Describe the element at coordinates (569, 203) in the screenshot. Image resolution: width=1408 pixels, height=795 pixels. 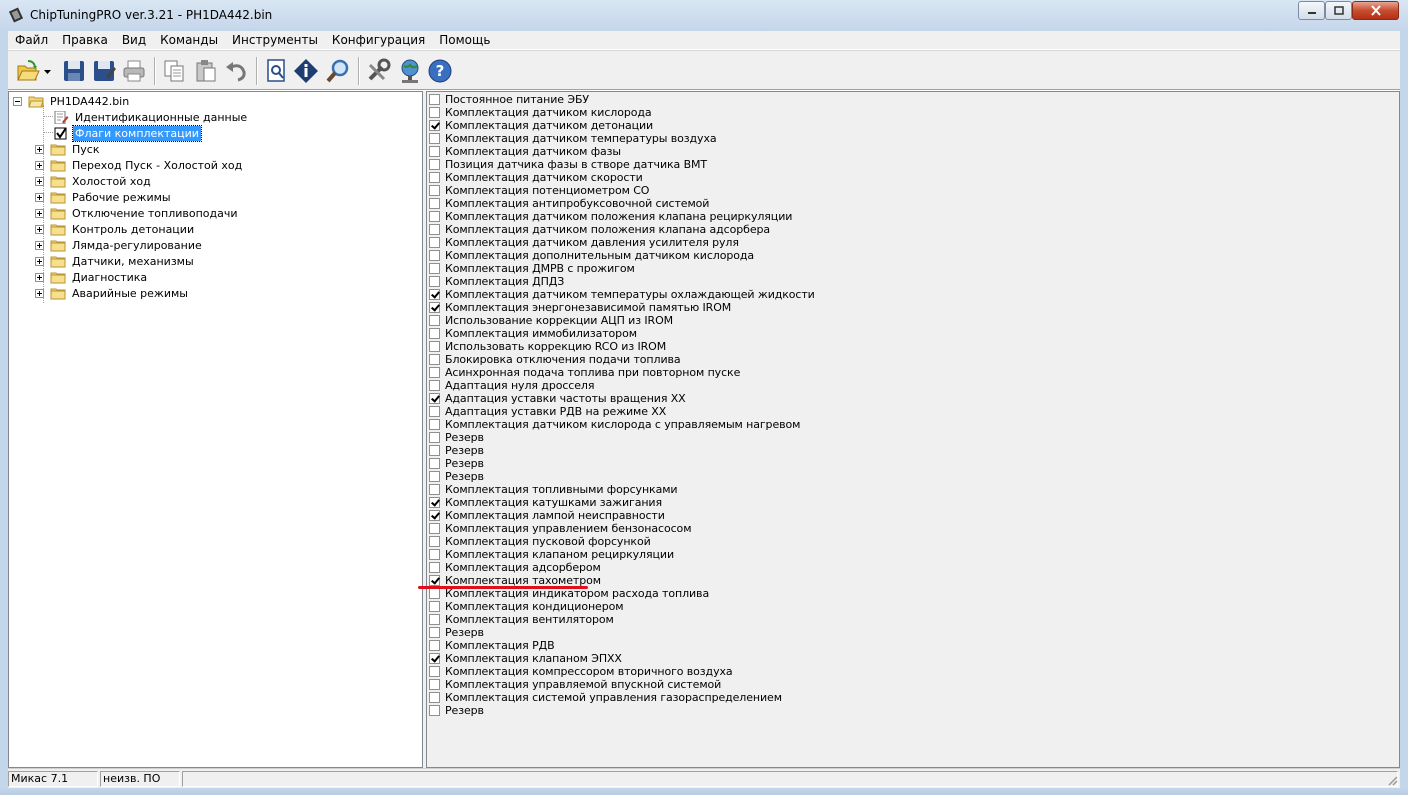
I see `config-flag-row: Комплектация антипробуксовочной системой` at that location.